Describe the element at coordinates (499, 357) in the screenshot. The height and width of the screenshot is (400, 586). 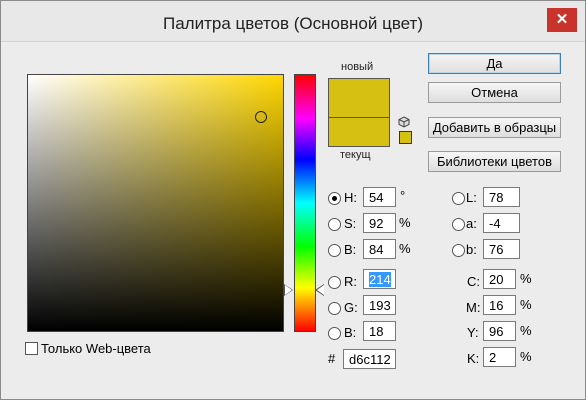
I see `black-input: 2` at that location.